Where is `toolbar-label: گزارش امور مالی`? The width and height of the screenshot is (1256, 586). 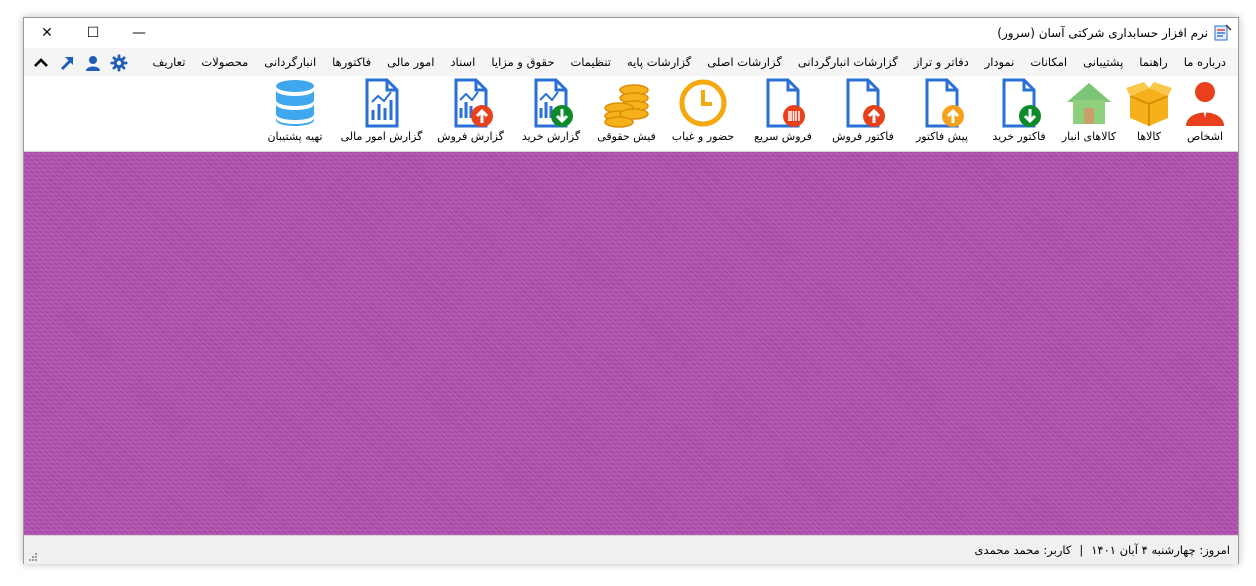 toolbar-label: گزارش امور مالی is located at coordinates (381, 136).